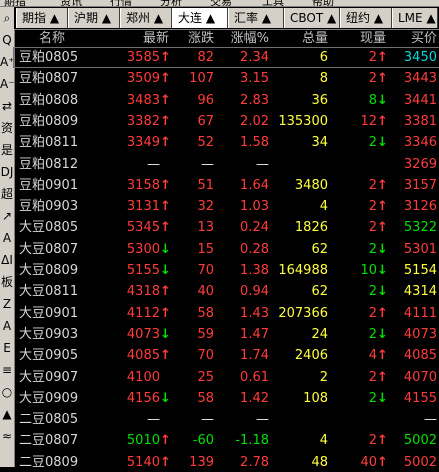 The image size is (439, 472). I want to click on last-price: 4073↓, so click(135, 334).